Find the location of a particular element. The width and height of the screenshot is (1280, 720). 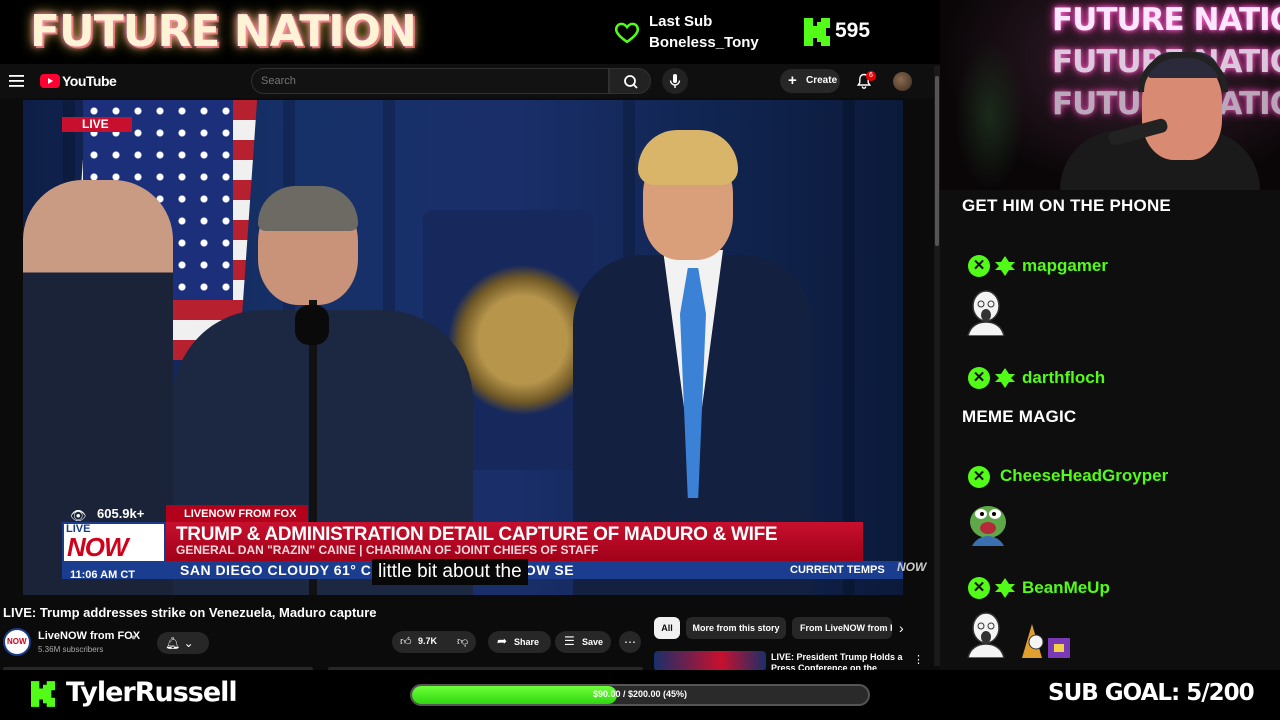

webcam-plant is located at coordinates (990, 115).